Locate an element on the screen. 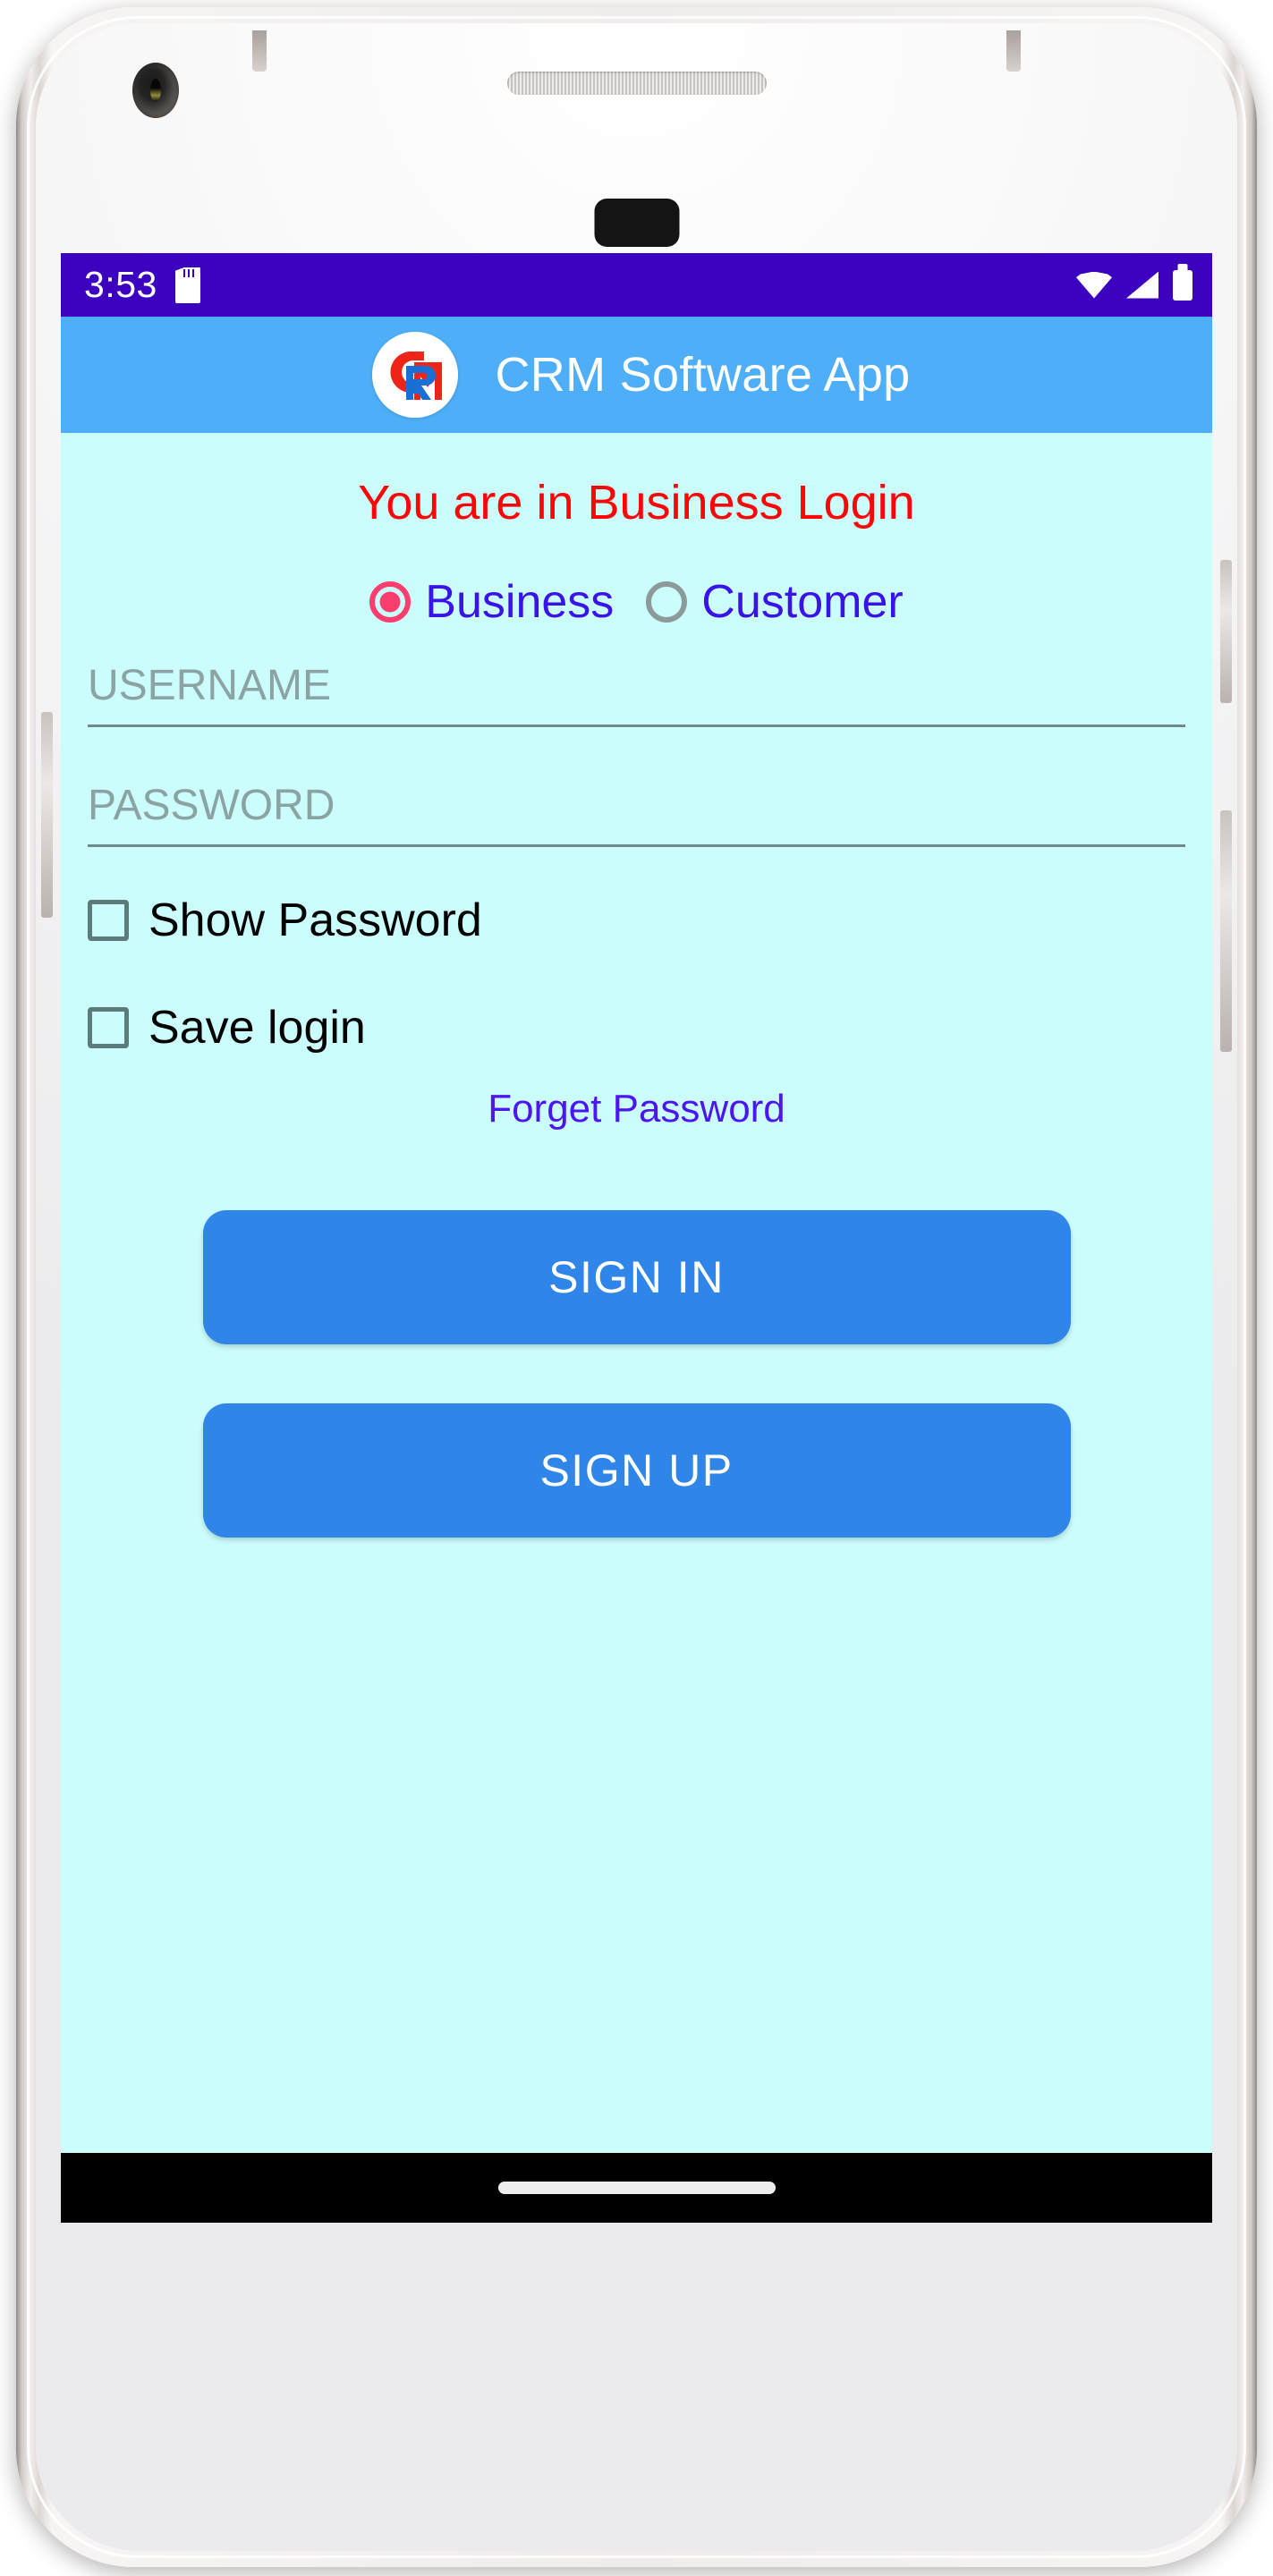 This screenshot has height=2576, width=1273. status-time: 3:53 is located at coordinates (121, 284).